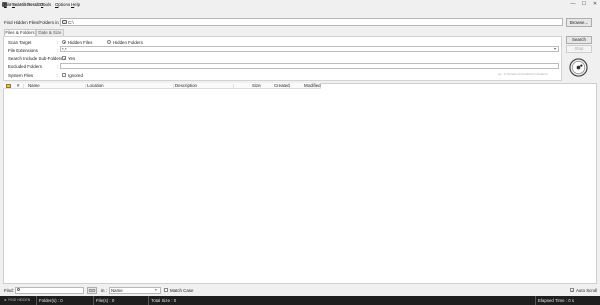 The height and width of the screenshot is (305, 600). What do you see at coordinates (64, 49) in the screenshot?
I see `file-extensions-value: *.*` at bounding box center [64, 49].